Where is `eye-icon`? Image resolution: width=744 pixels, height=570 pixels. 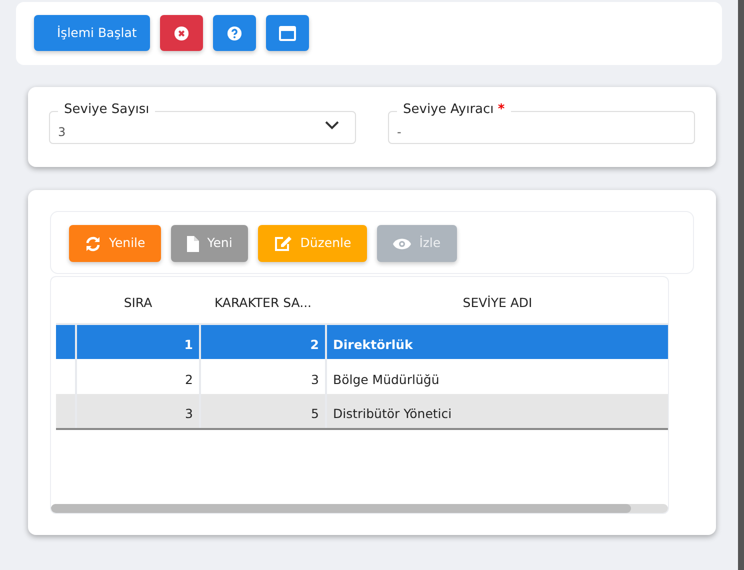
eye-icon is located at coordinates (402, 244).